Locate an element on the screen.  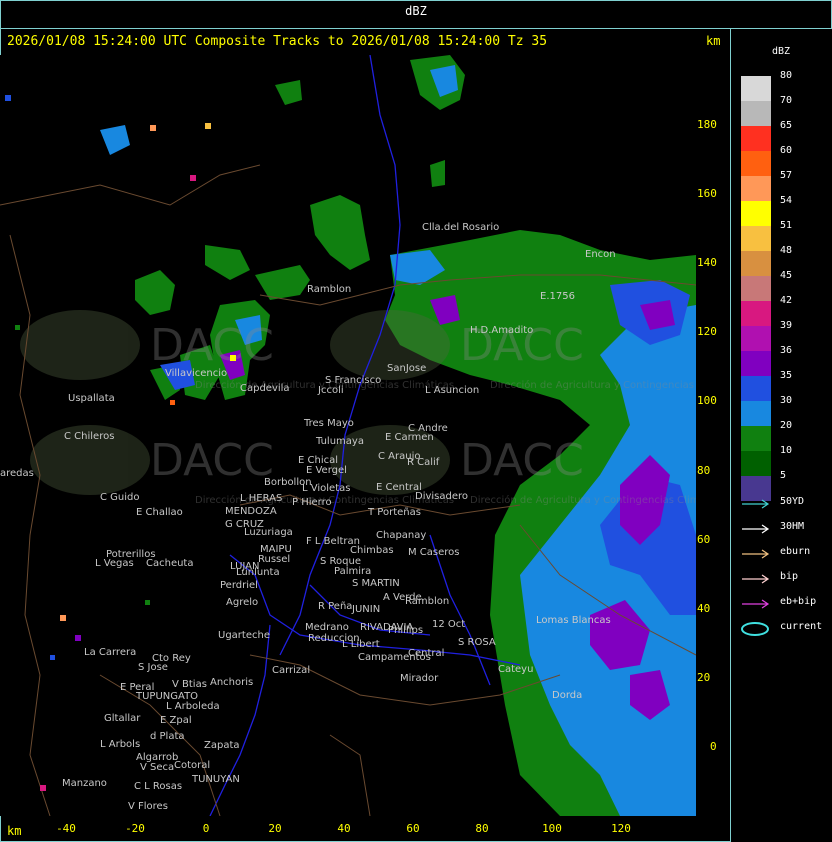
place-label: Chimbas is located at coordinates (372, 550).